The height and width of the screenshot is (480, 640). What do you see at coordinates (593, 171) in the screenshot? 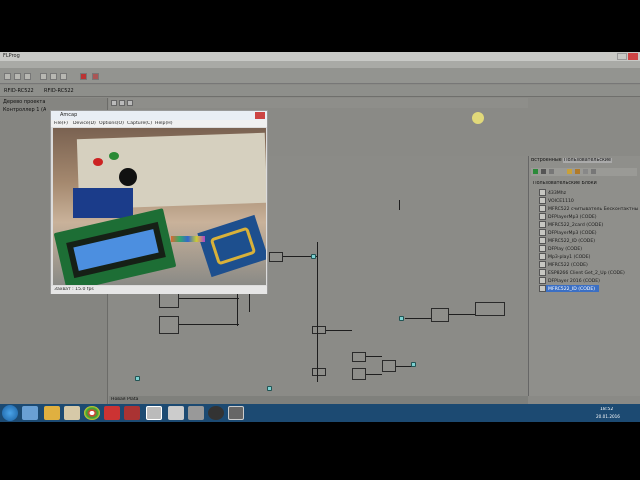
I see `settings-icon` at bounding box center [593, 171].